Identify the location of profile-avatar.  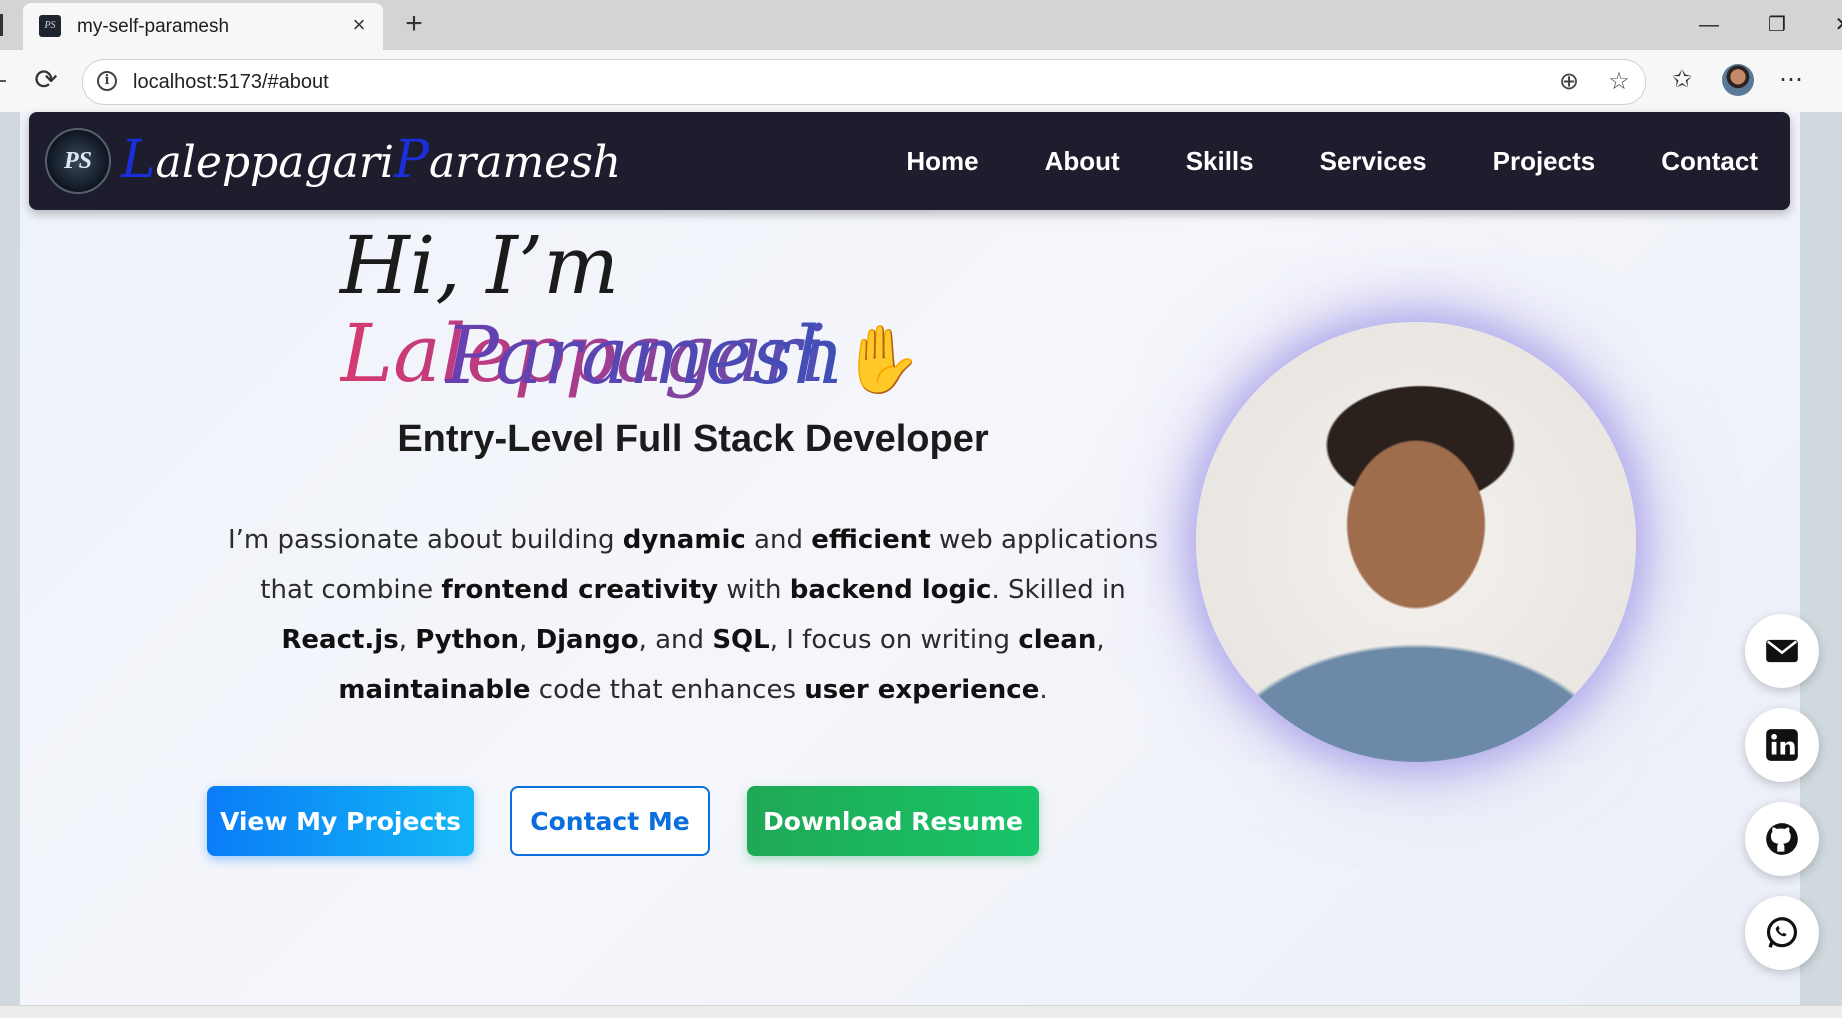
(1738, 80).